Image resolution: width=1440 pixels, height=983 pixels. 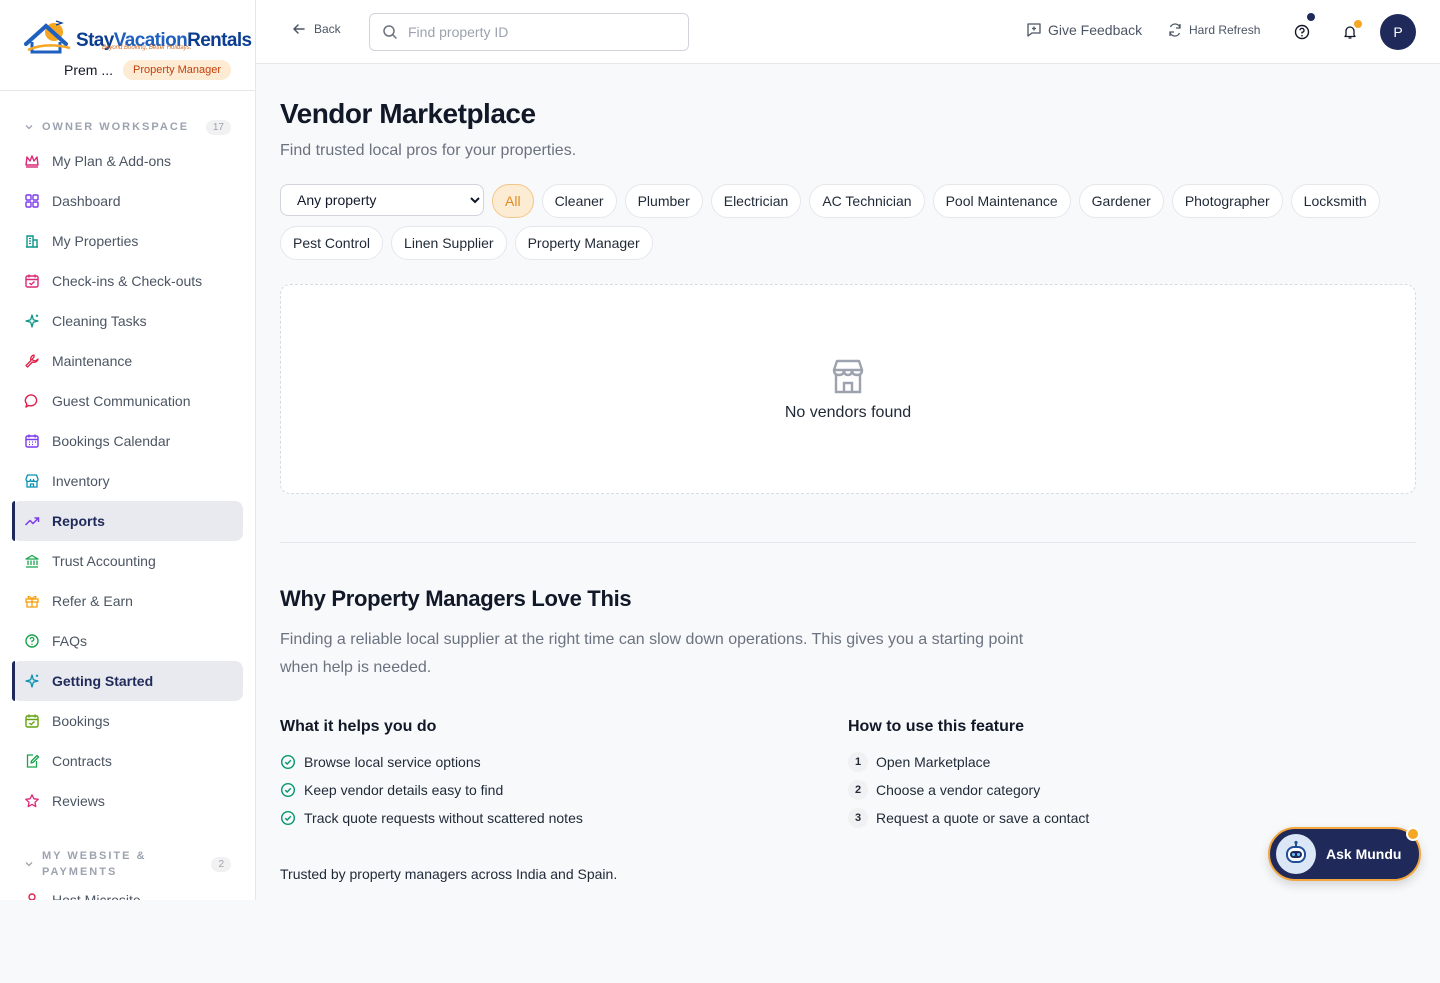 What do you see at coordinates (32, 441) in the screenshot?
I see `calendar-icon` at bounding box center [32, 441].